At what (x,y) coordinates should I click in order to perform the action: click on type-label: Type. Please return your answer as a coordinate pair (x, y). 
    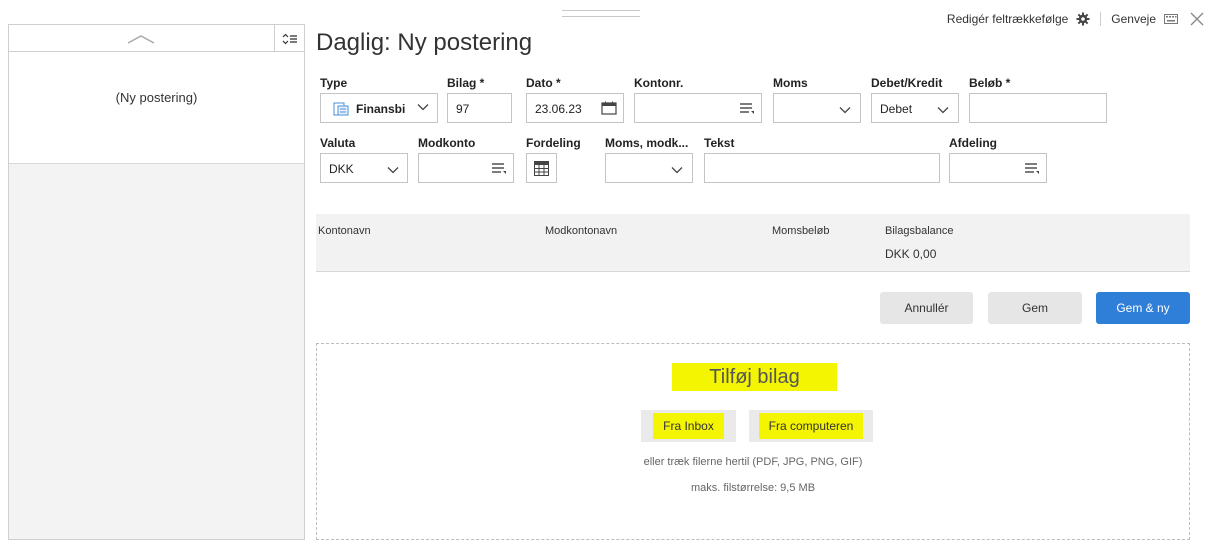
    Looking at the image, I should click on (334, 83).